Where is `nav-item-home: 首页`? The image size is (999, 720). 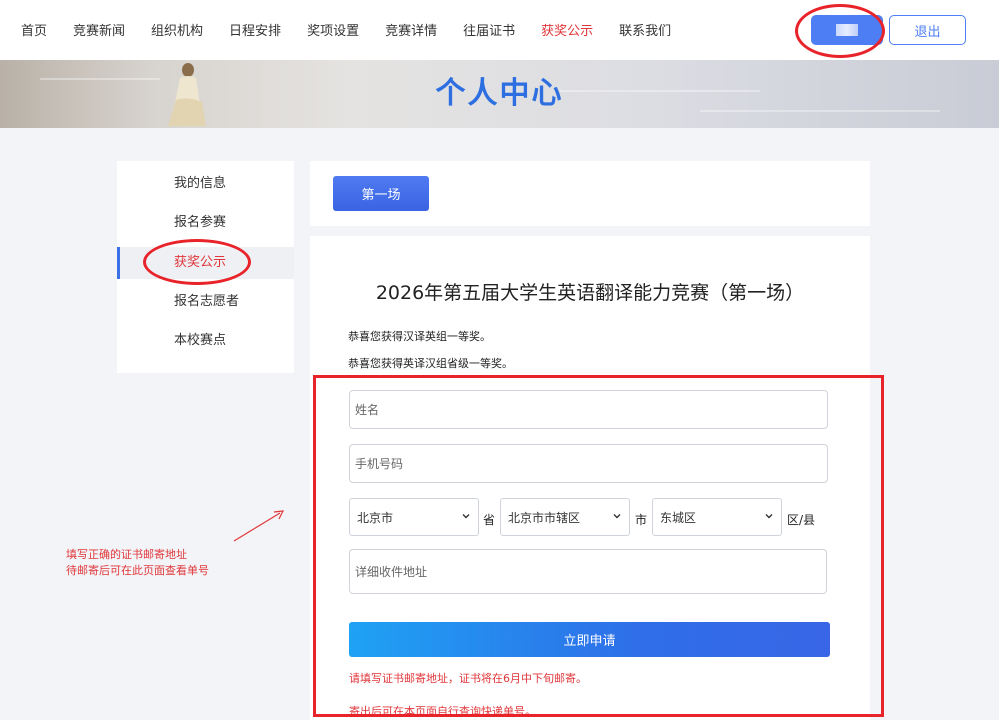
nav-item-home: 首页 is located at coordinates (34, 29).